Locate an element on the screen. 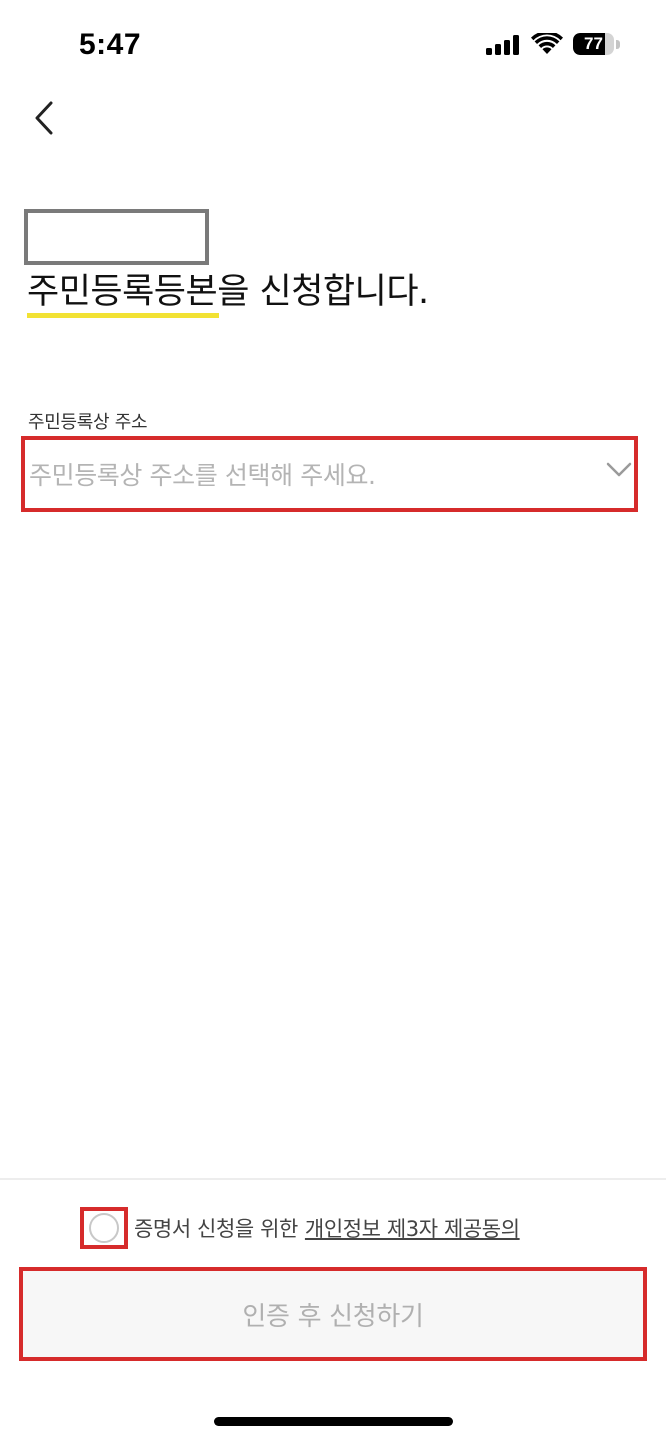 Image resolution: width=666 pixels, height=1440 pixels. chevron-left-icon is located at coordinates (44, 118).